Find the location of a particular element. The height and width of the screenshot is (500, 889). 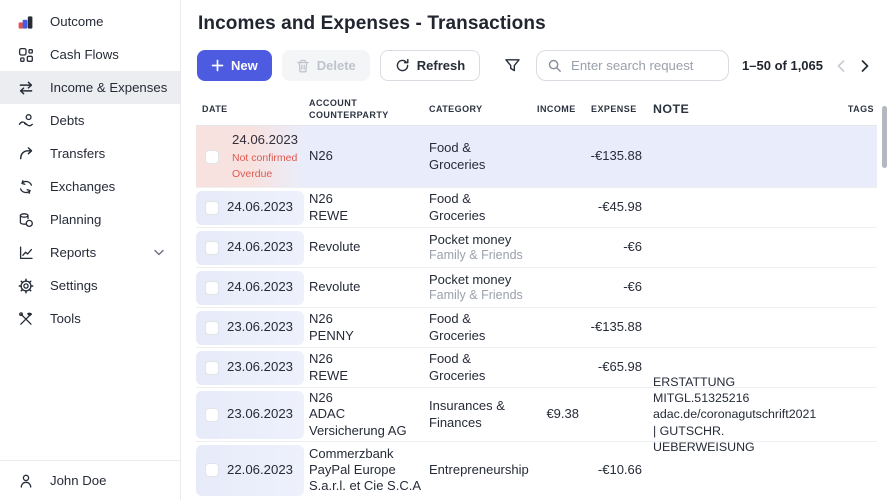

sidebar-item-income-expenses: Income & Expenses is located at coordinates (90, 87).